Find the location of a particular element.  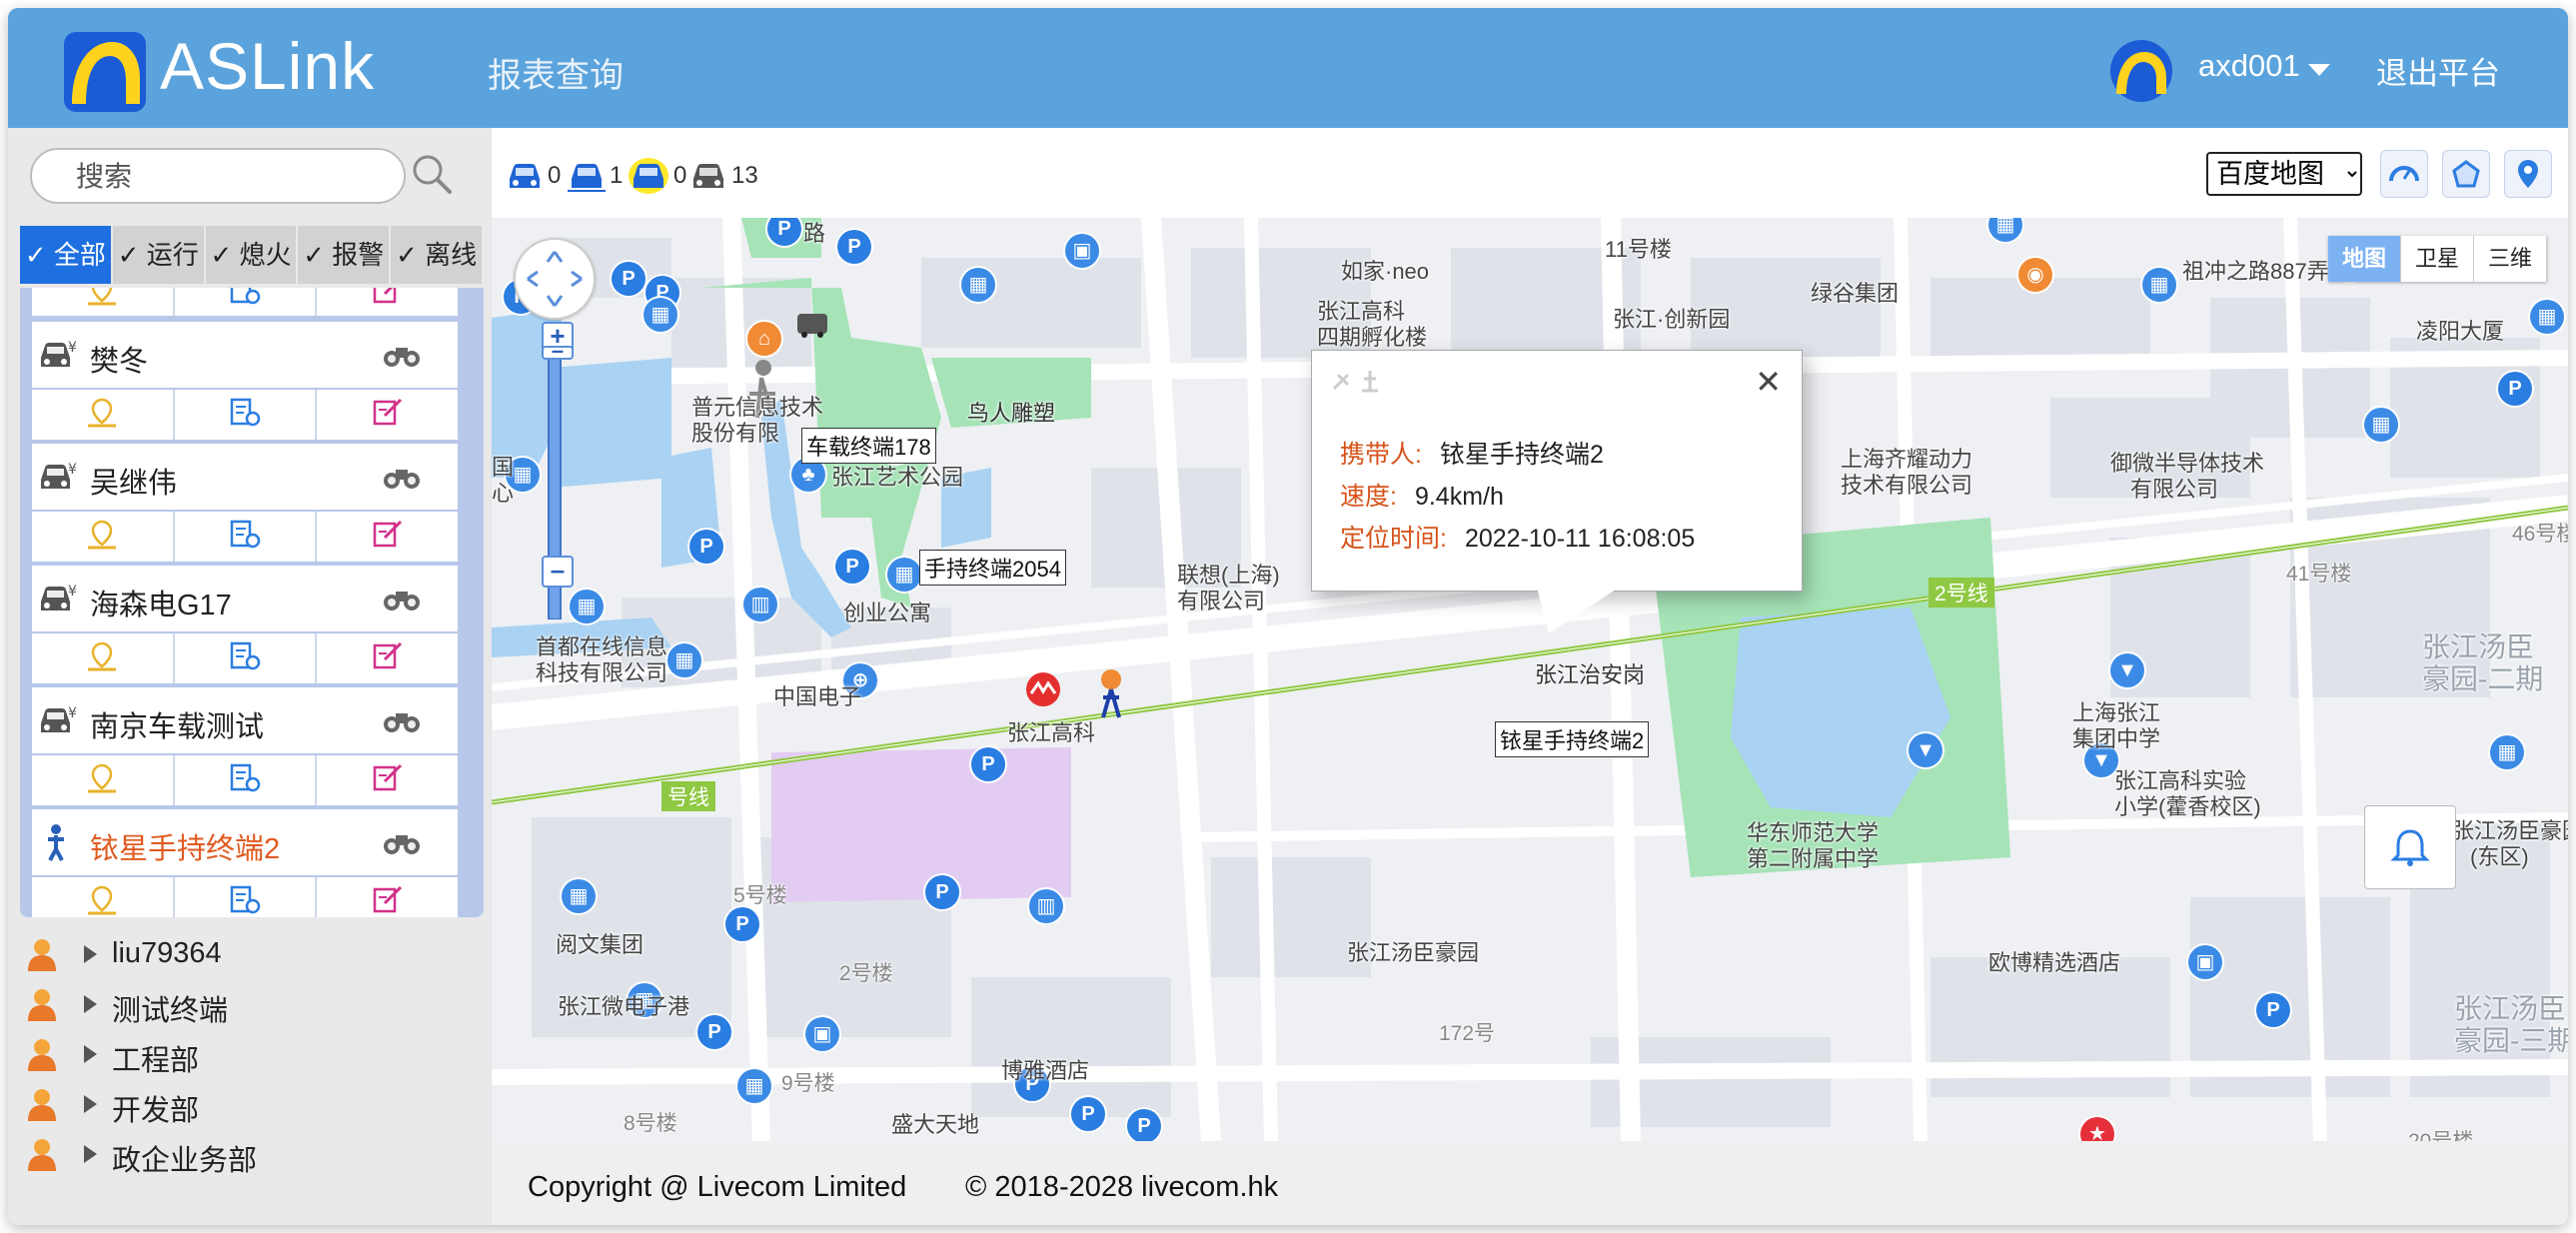

vehicle-marker-label: 车载终端178 is located at coordinates (868, 446).